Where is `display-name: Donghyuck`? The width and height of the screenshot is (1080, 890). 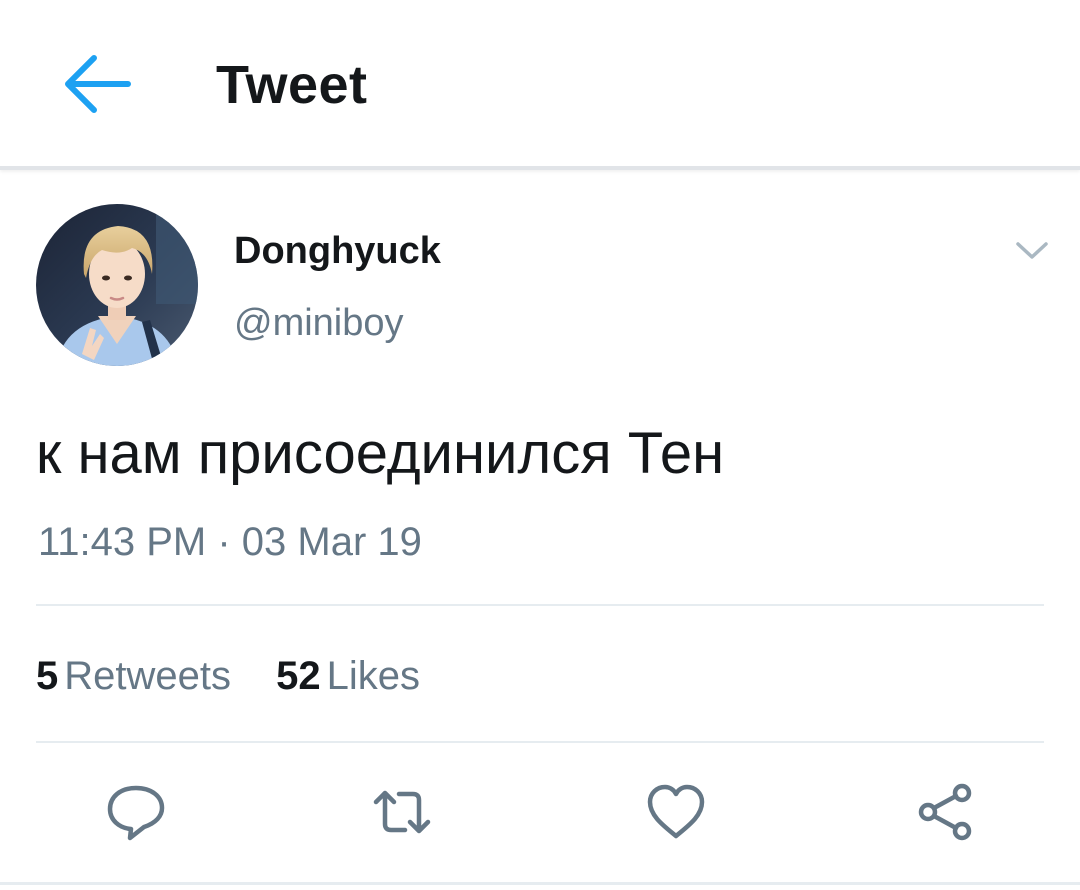
display-name: Donghyuck is located at coordinates (337, 251).